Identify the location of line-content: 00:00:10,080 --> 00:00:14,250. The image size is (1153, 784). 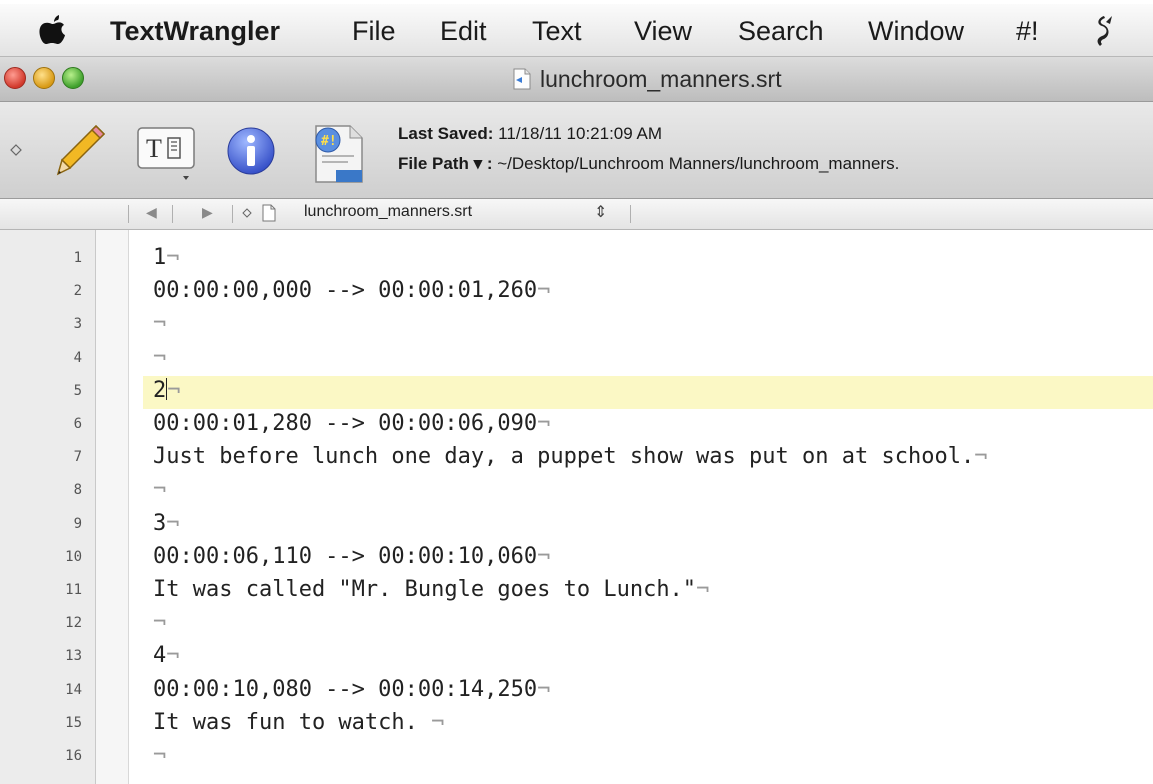
(345, 689).